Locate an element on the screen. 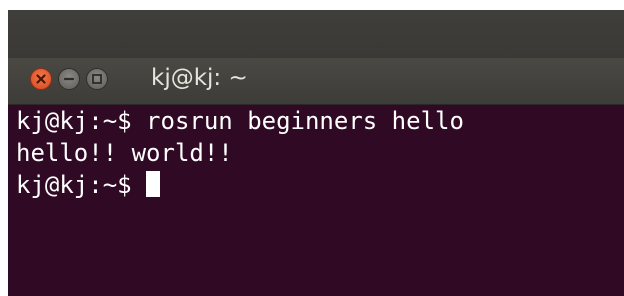 Image resolution: width=624 pixels, height=296 pixels. terminal-line-output: hello!! world!! is located at coordinates (124, 153).